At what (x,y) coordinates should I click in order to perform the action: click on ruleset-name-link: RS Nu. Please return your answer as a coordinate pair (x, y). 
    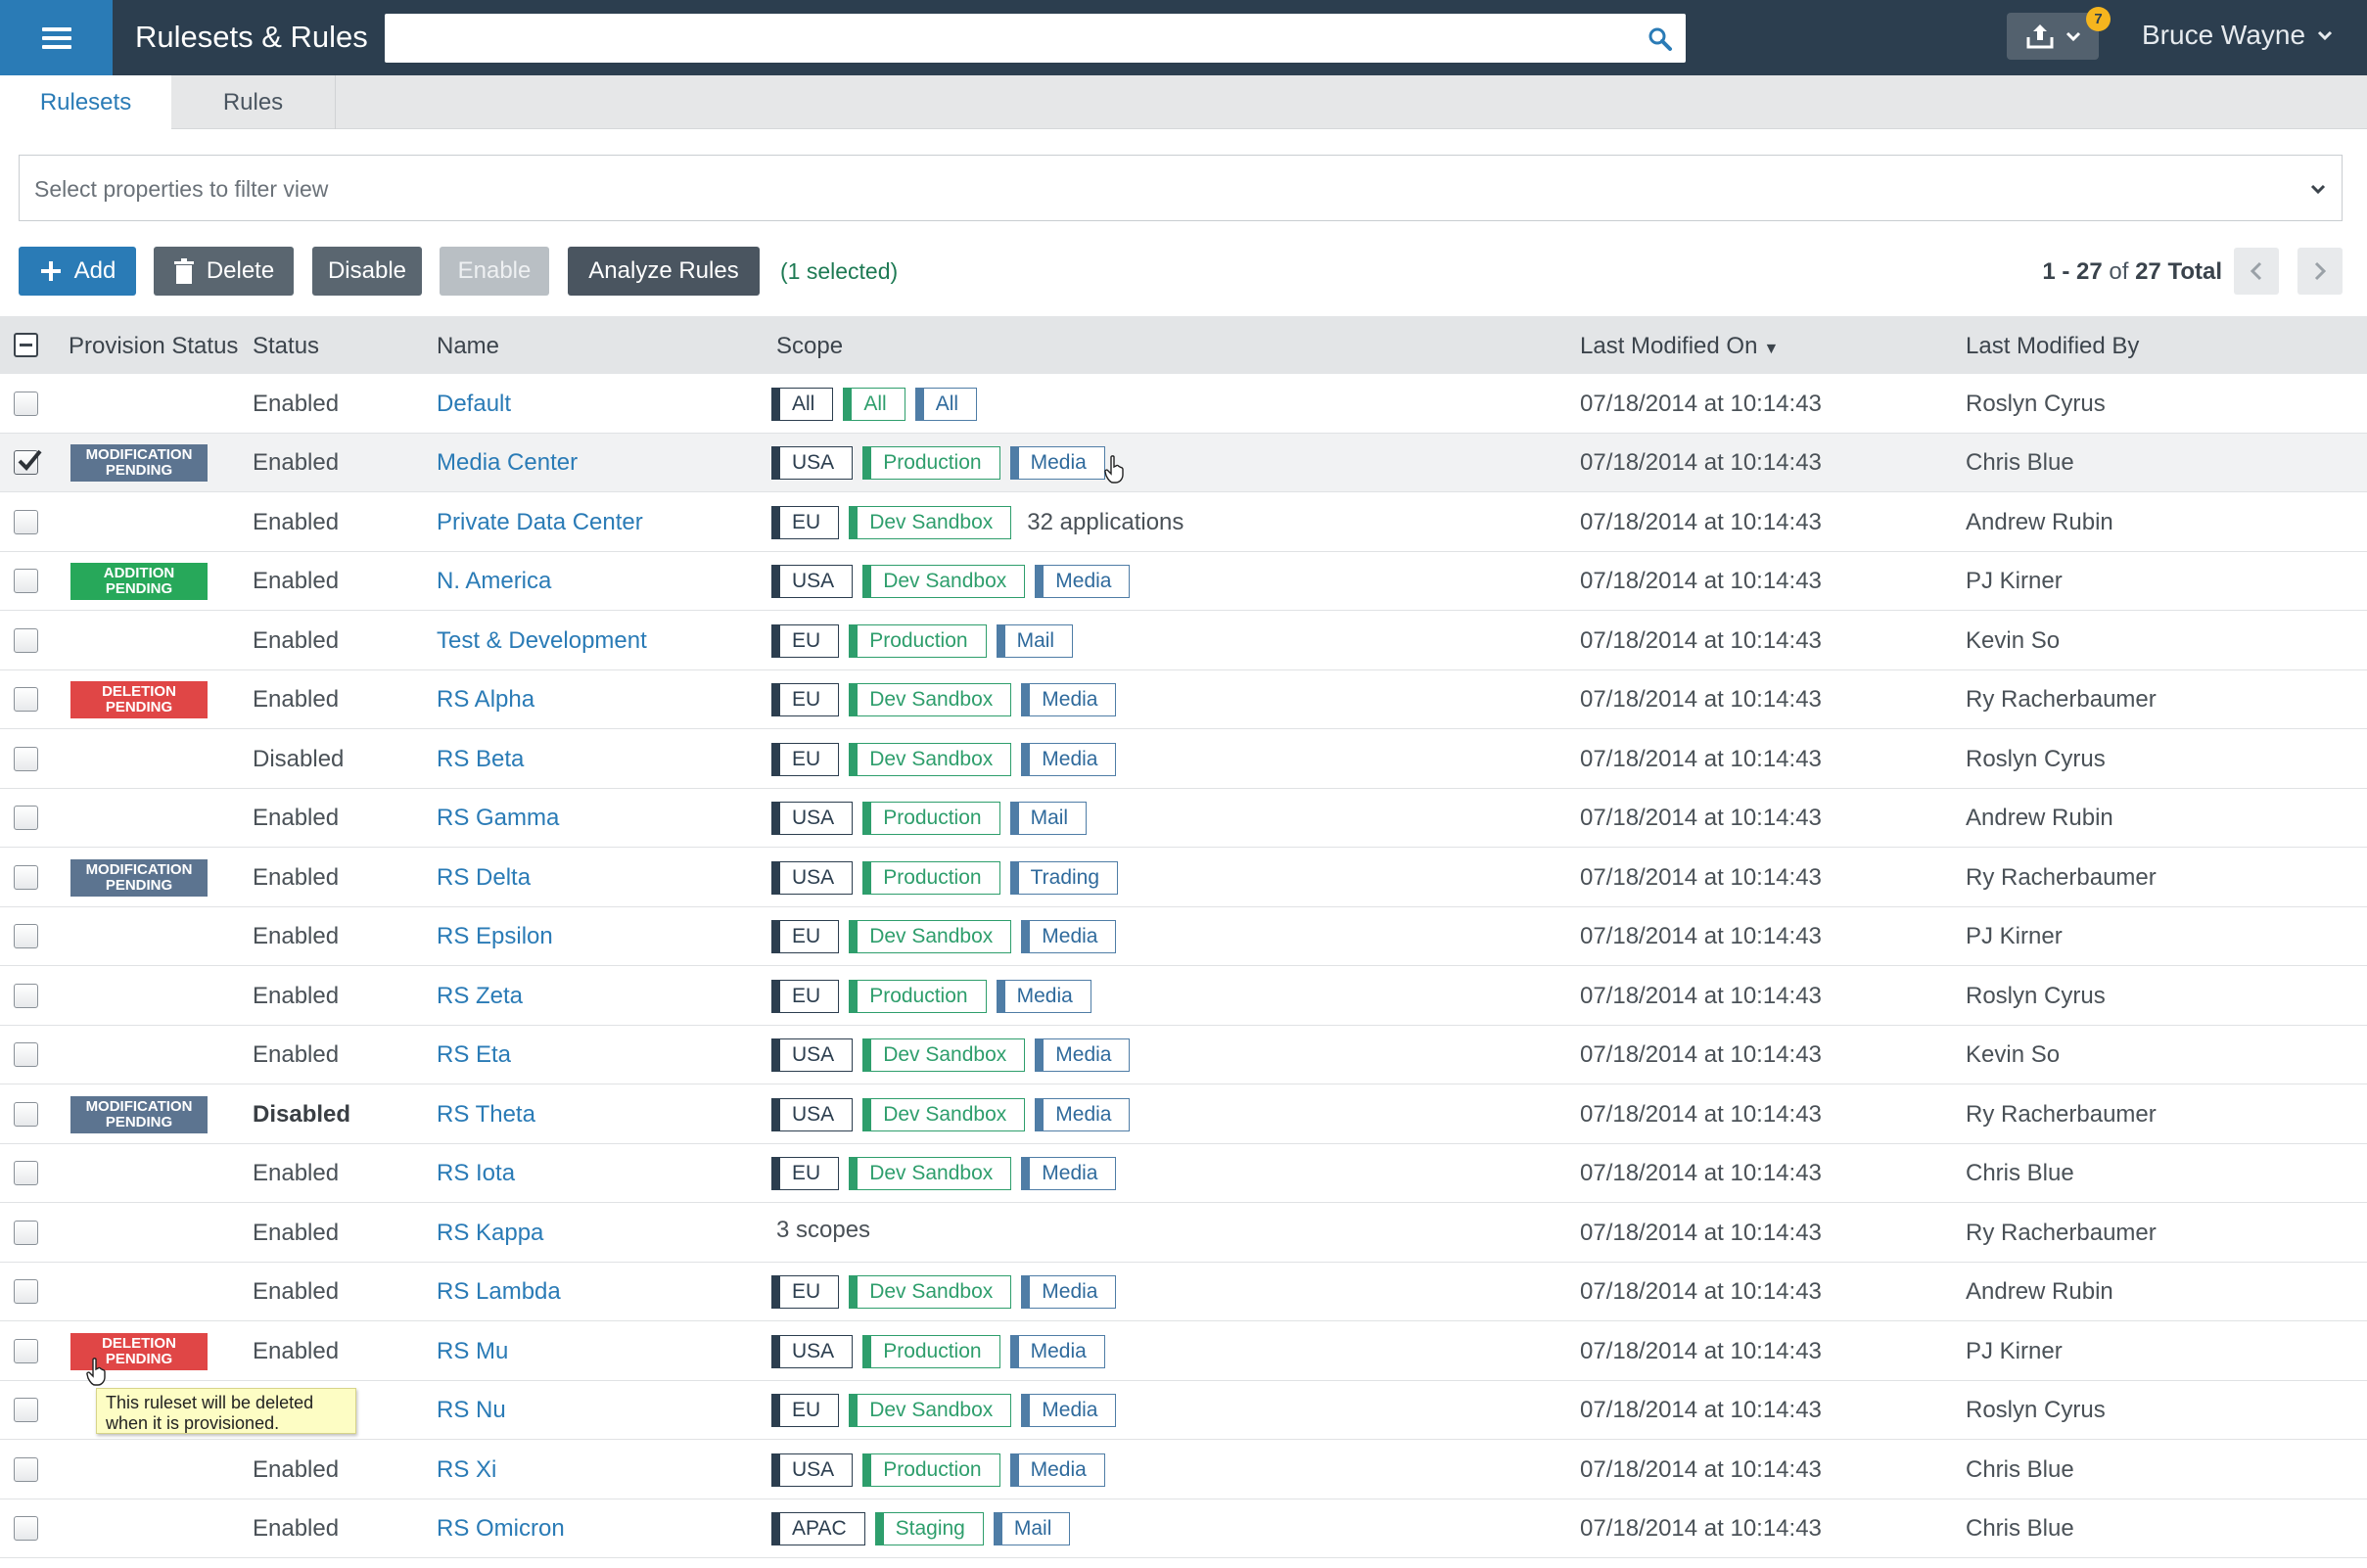
    Looking at the image, I should click on (471, 1410).